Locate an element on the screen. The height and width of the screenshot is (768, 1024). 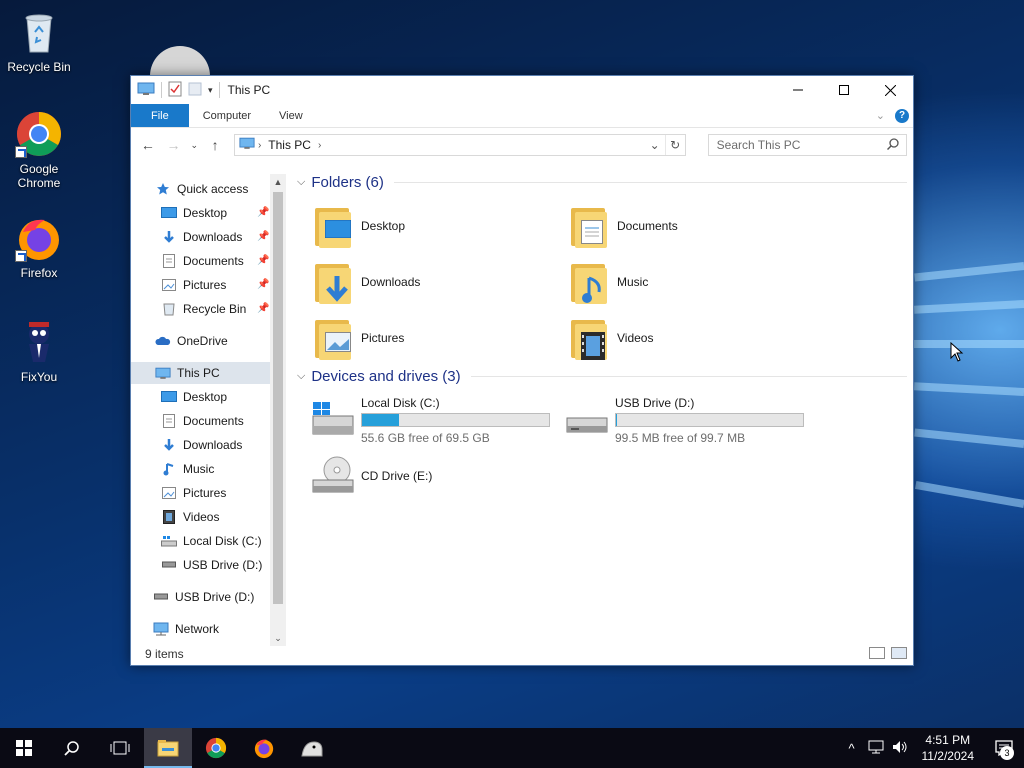
address-dropdown-icon: ⌄ is located at coordinates (655, 145).